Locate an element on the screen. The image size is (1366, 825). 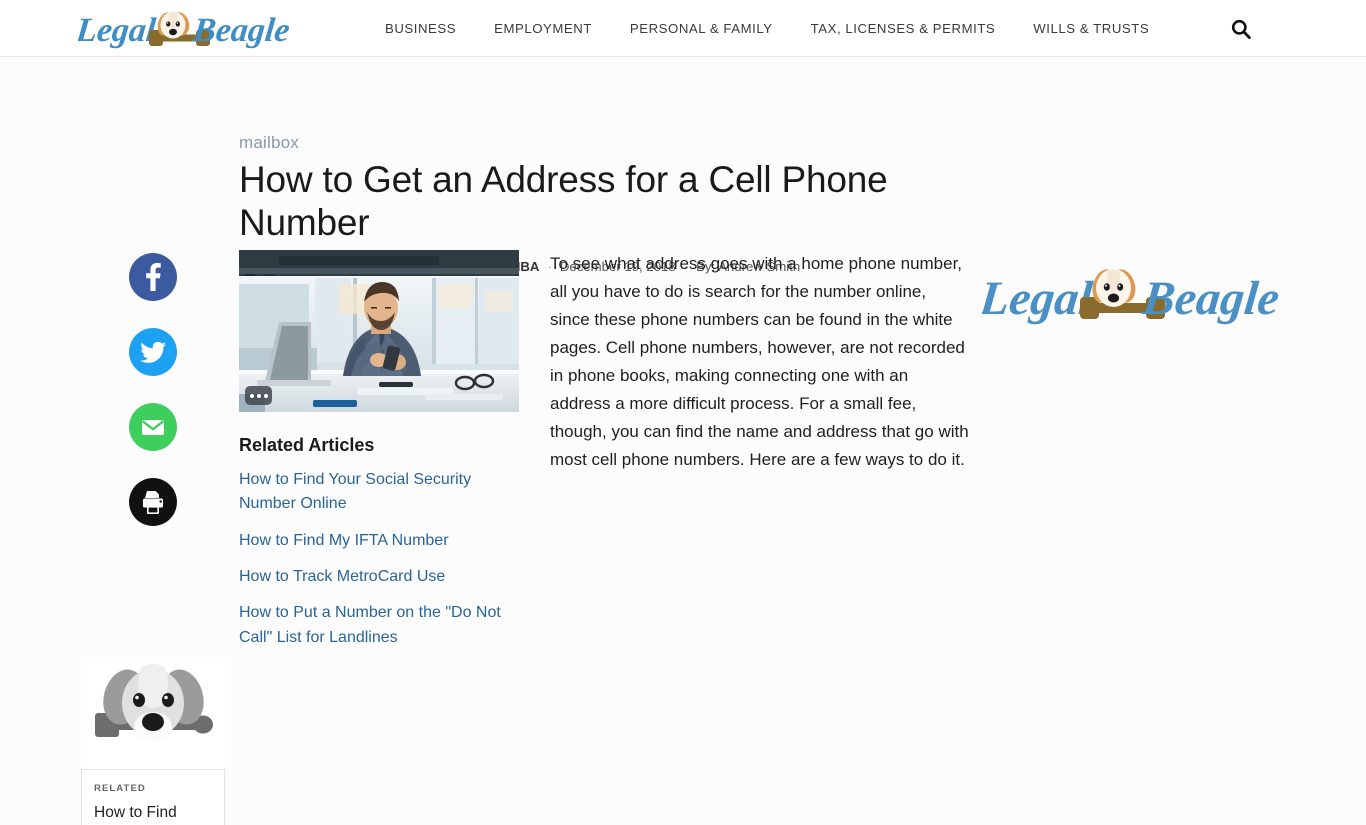
sticky-card-body: RELATED How to Find is located at coordinates (153, 797).